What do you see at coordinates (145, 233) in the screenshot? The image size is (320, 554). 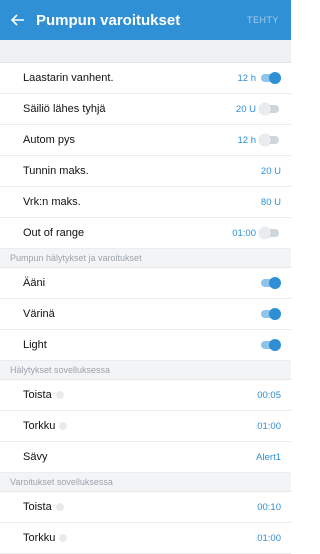 I see `row-out-of-range: Out of range 01:00` at bounding box center [145, 233].